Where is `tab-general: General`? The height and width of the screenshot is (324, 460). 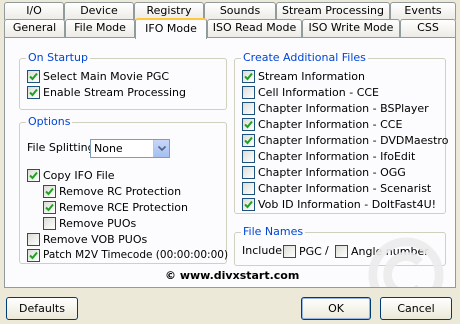 tab-general: General is located at coordinates (34, 28).